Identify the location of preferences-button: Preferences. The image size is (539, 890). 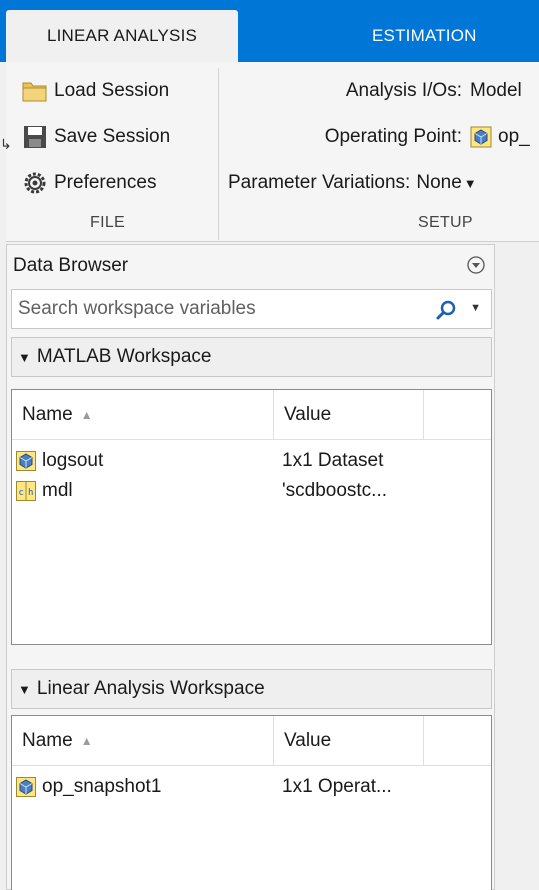
(89, 183).